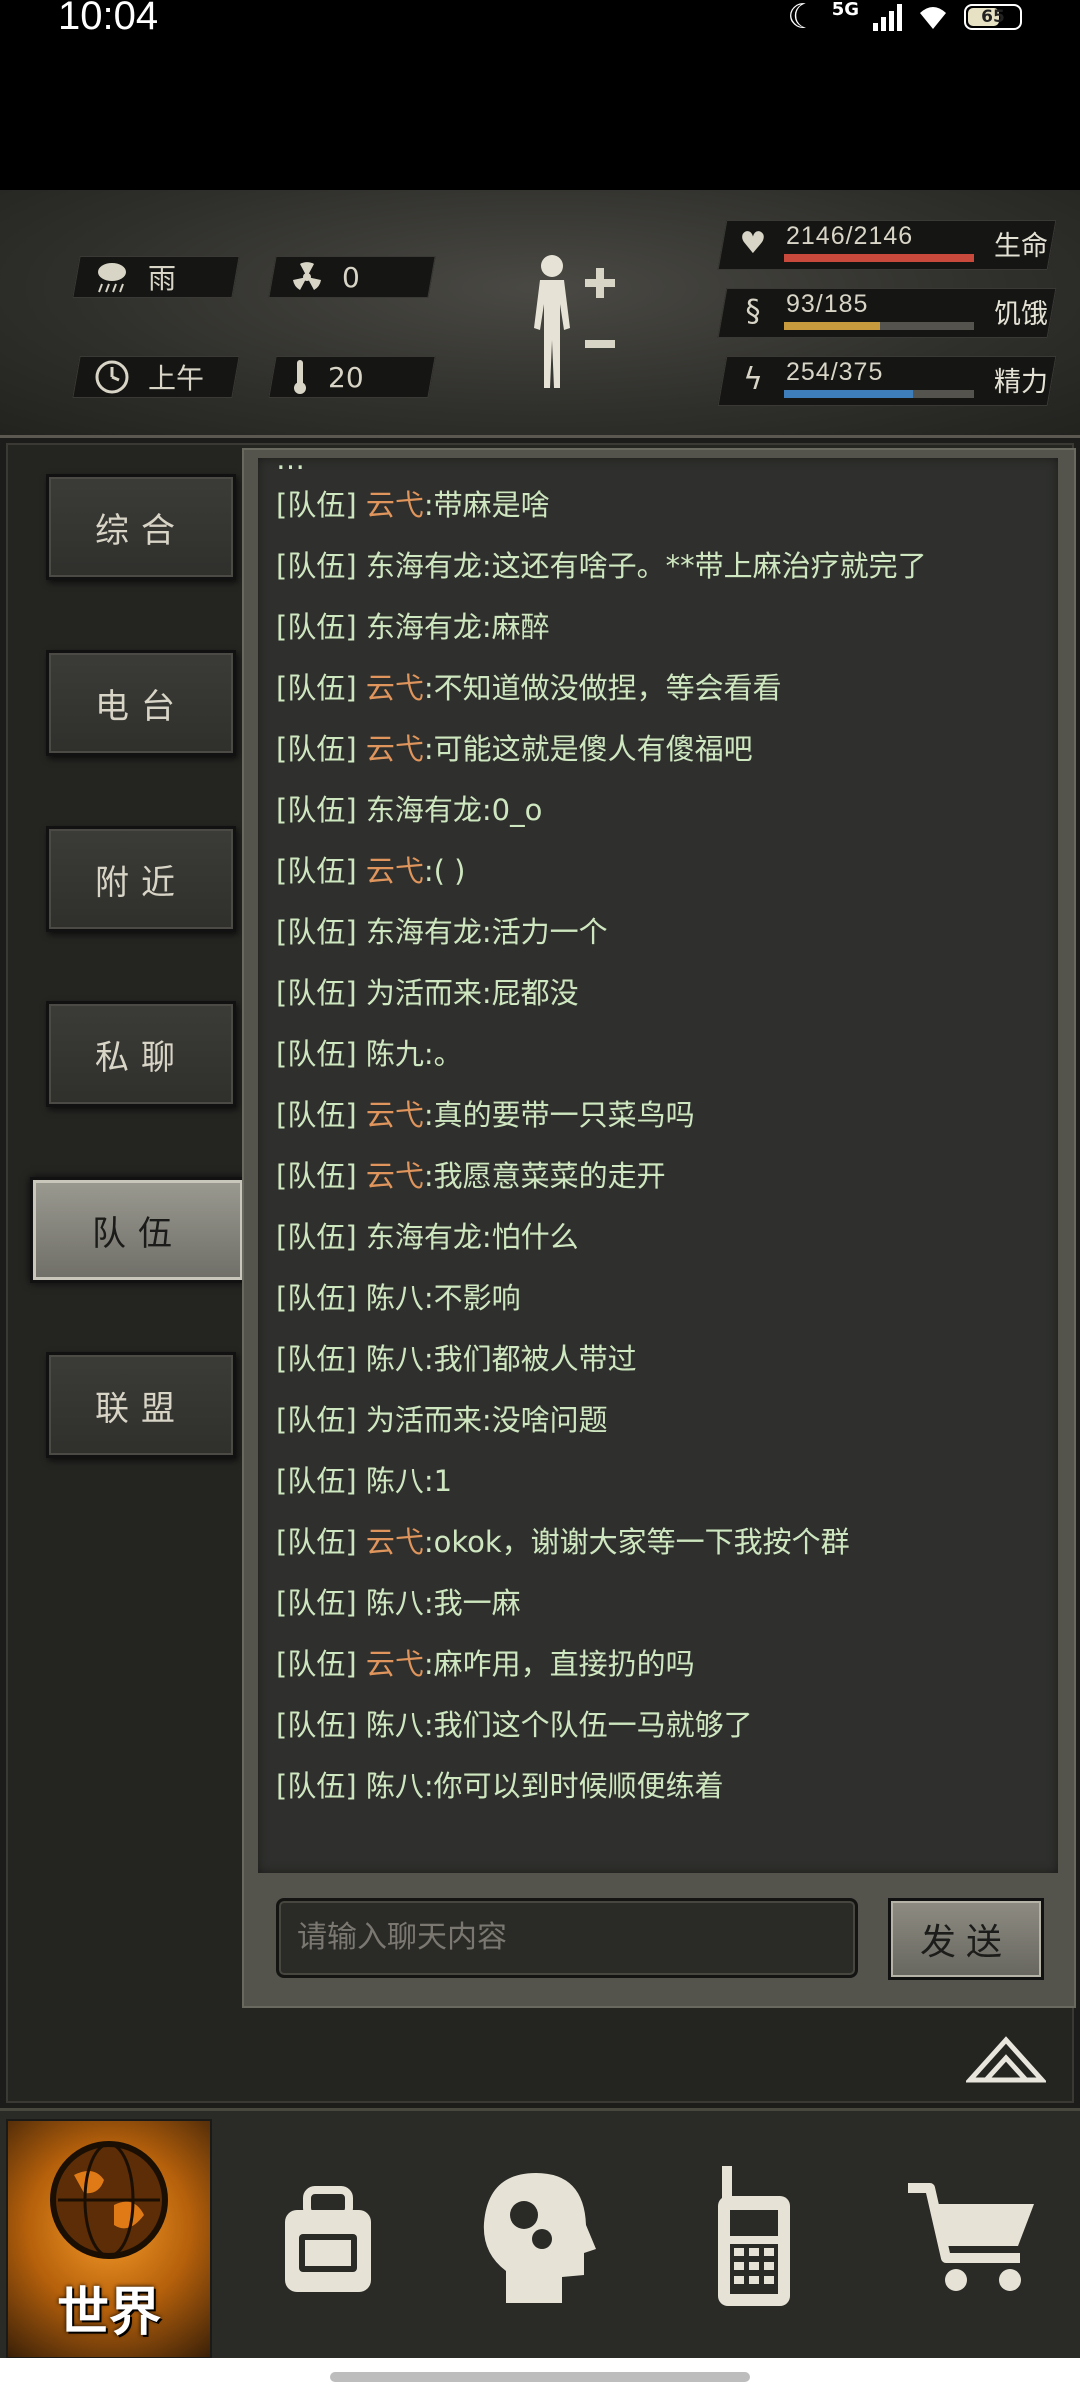  What do you see at coordinates (141, 879) in the screenshot?
I see `tab-nearby: 附近` at bounding box center [141, 879].